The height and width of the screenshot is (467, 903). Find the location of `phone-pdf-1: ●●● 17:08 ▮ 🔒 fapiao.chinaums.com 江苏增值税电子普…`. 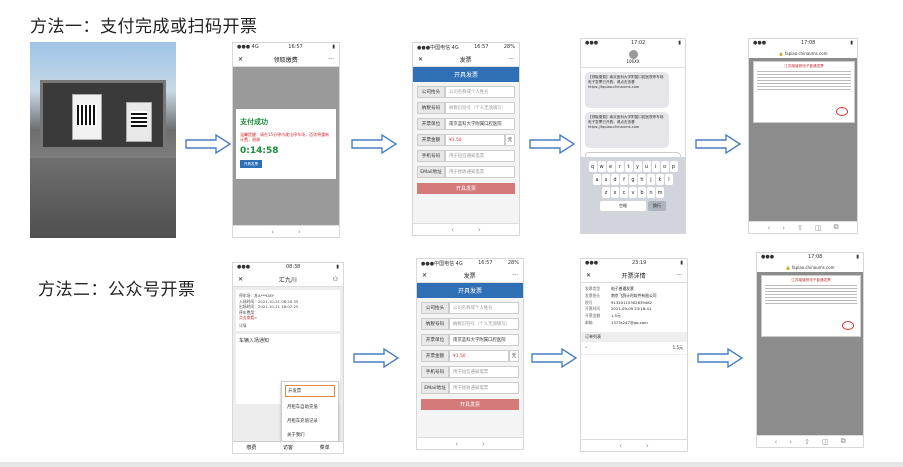

phone-pdf-1: ●●● 17:08 ▮ 🔒 fapiao.chinaums.com 江苏增值税电子普… is located at coordinates (803, 136).